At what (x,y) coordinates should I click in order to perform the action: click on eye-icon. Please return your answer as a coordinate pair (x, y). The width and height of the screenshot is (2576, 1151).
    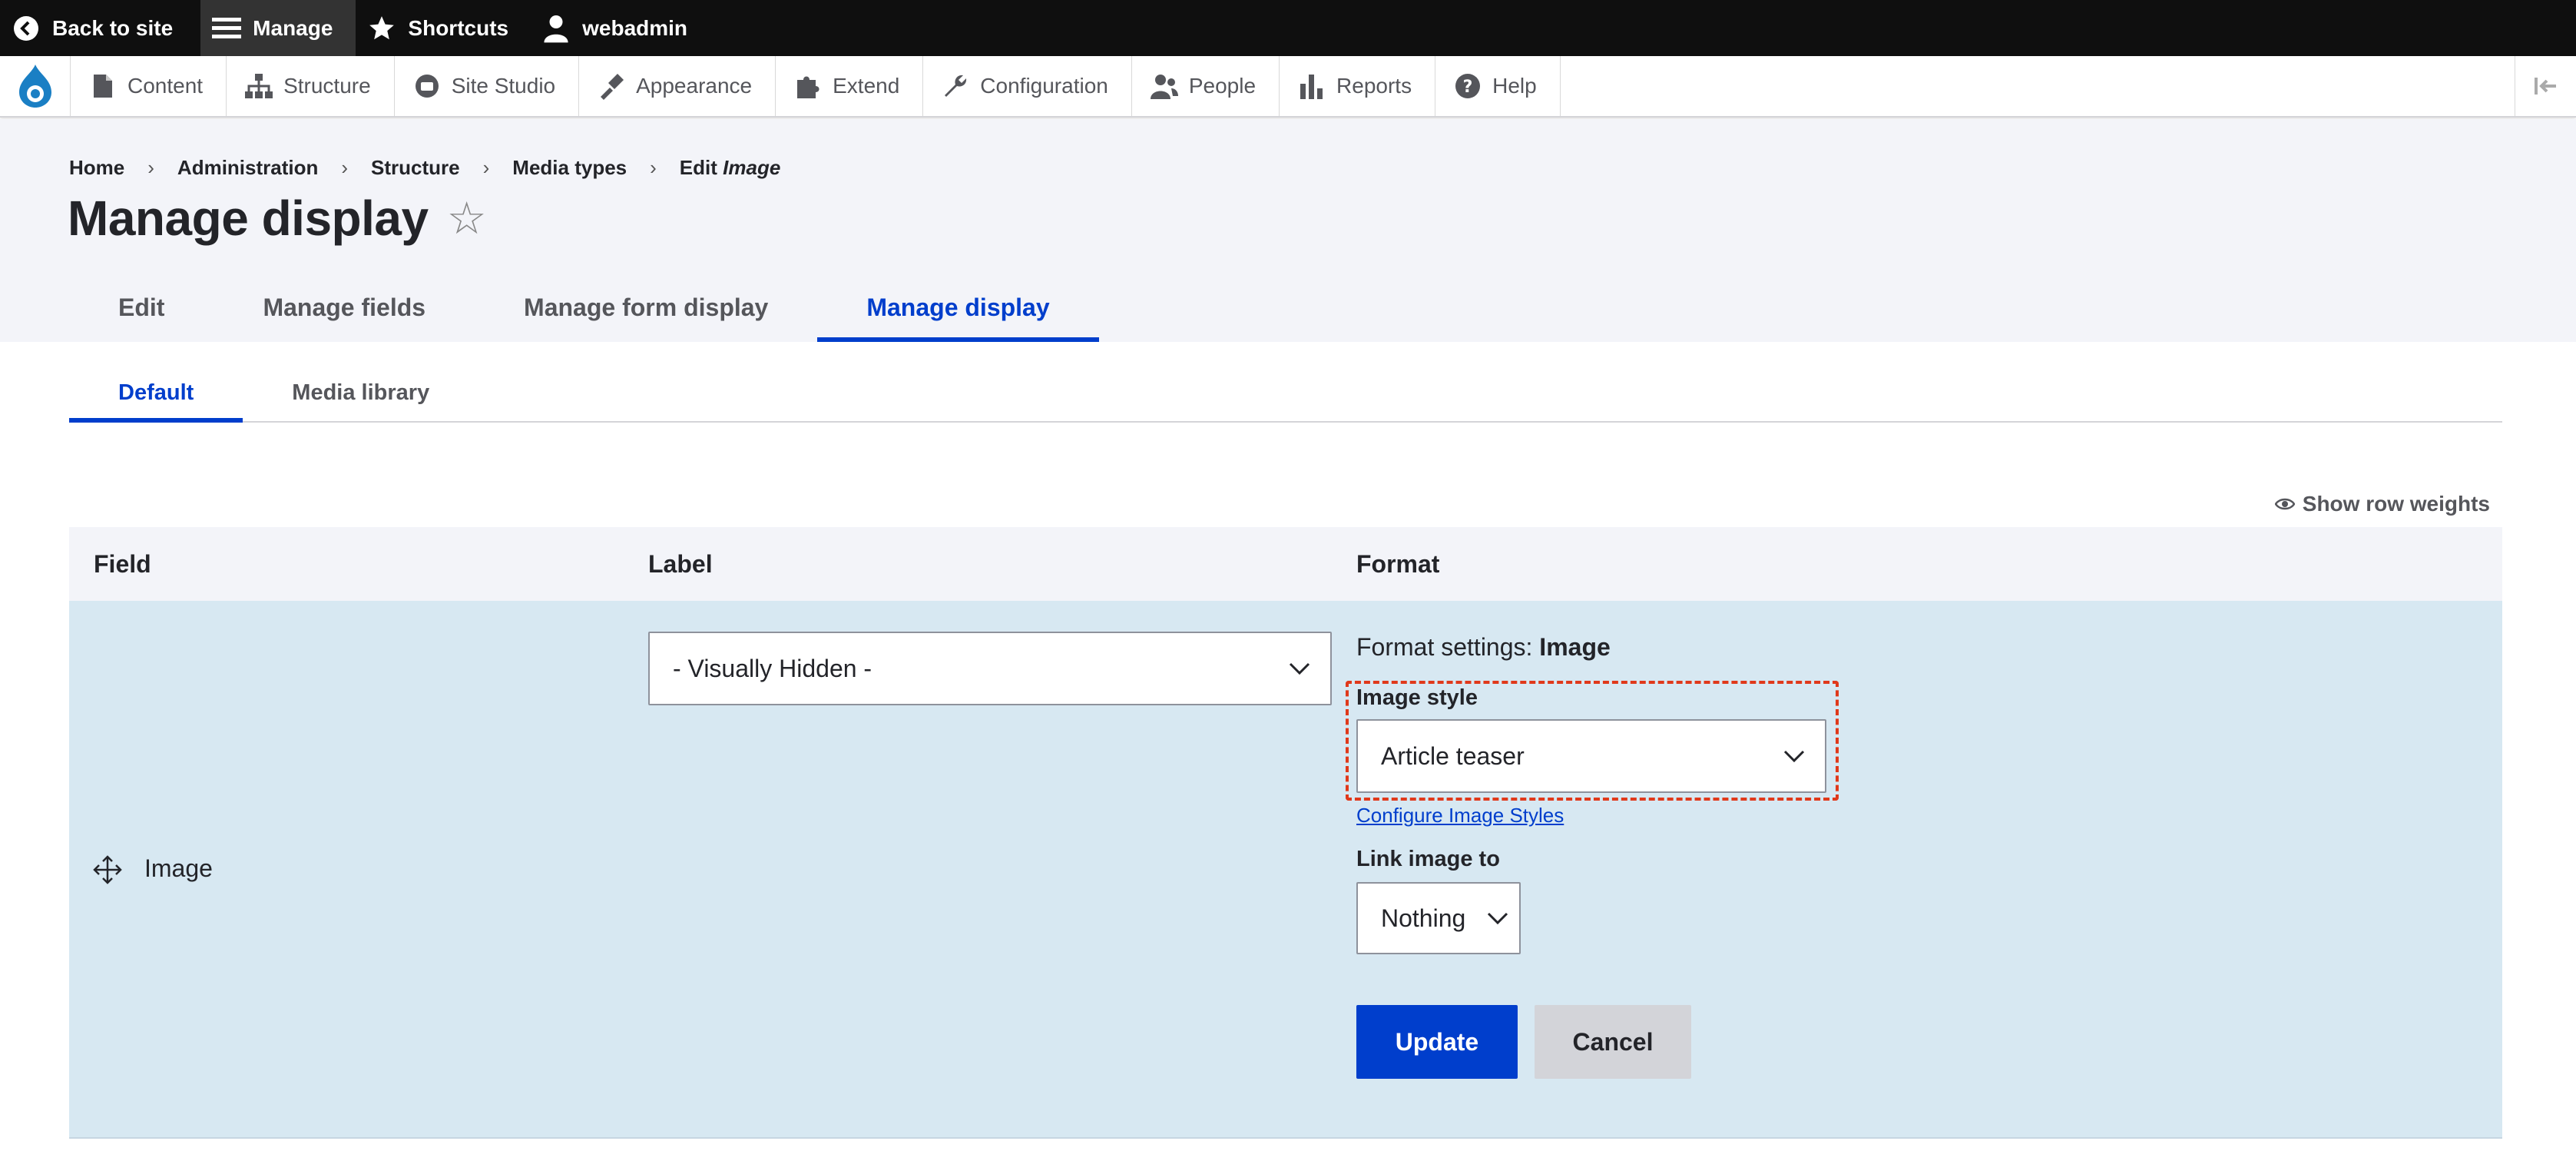
    Looking at the image, I should click on (2284, 504).